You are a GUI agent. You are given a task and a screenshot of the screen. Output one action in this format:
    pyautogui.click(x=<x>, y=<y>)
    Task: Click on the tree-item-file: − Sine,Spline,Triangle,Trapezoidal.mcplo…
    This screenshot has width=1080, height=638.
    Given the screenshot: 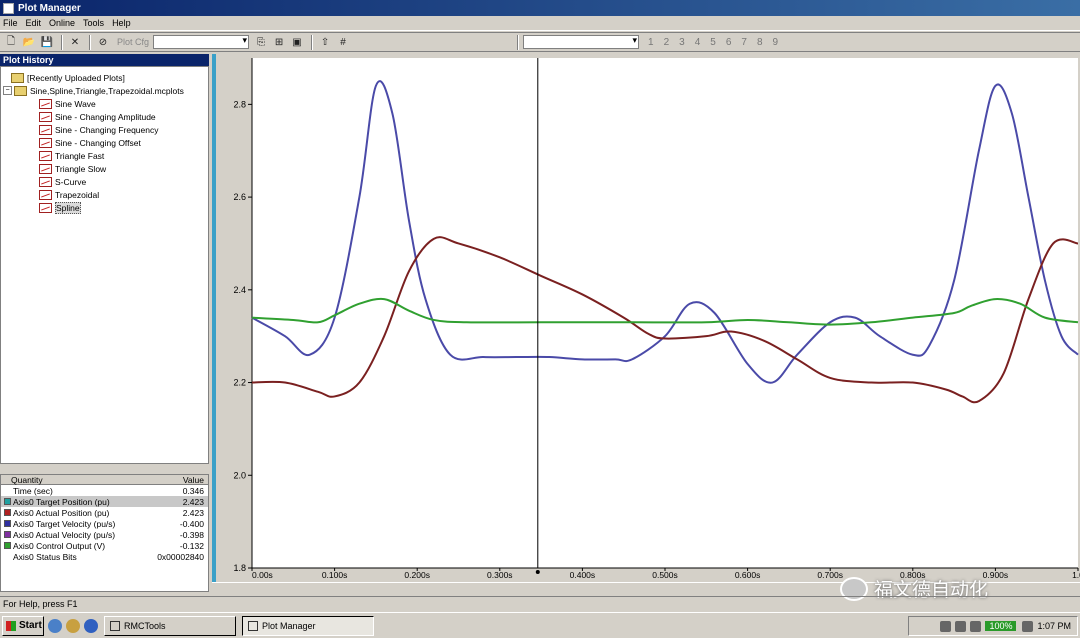 What is the action you would take?
    pyautogui.click(x=104, y=90)
    